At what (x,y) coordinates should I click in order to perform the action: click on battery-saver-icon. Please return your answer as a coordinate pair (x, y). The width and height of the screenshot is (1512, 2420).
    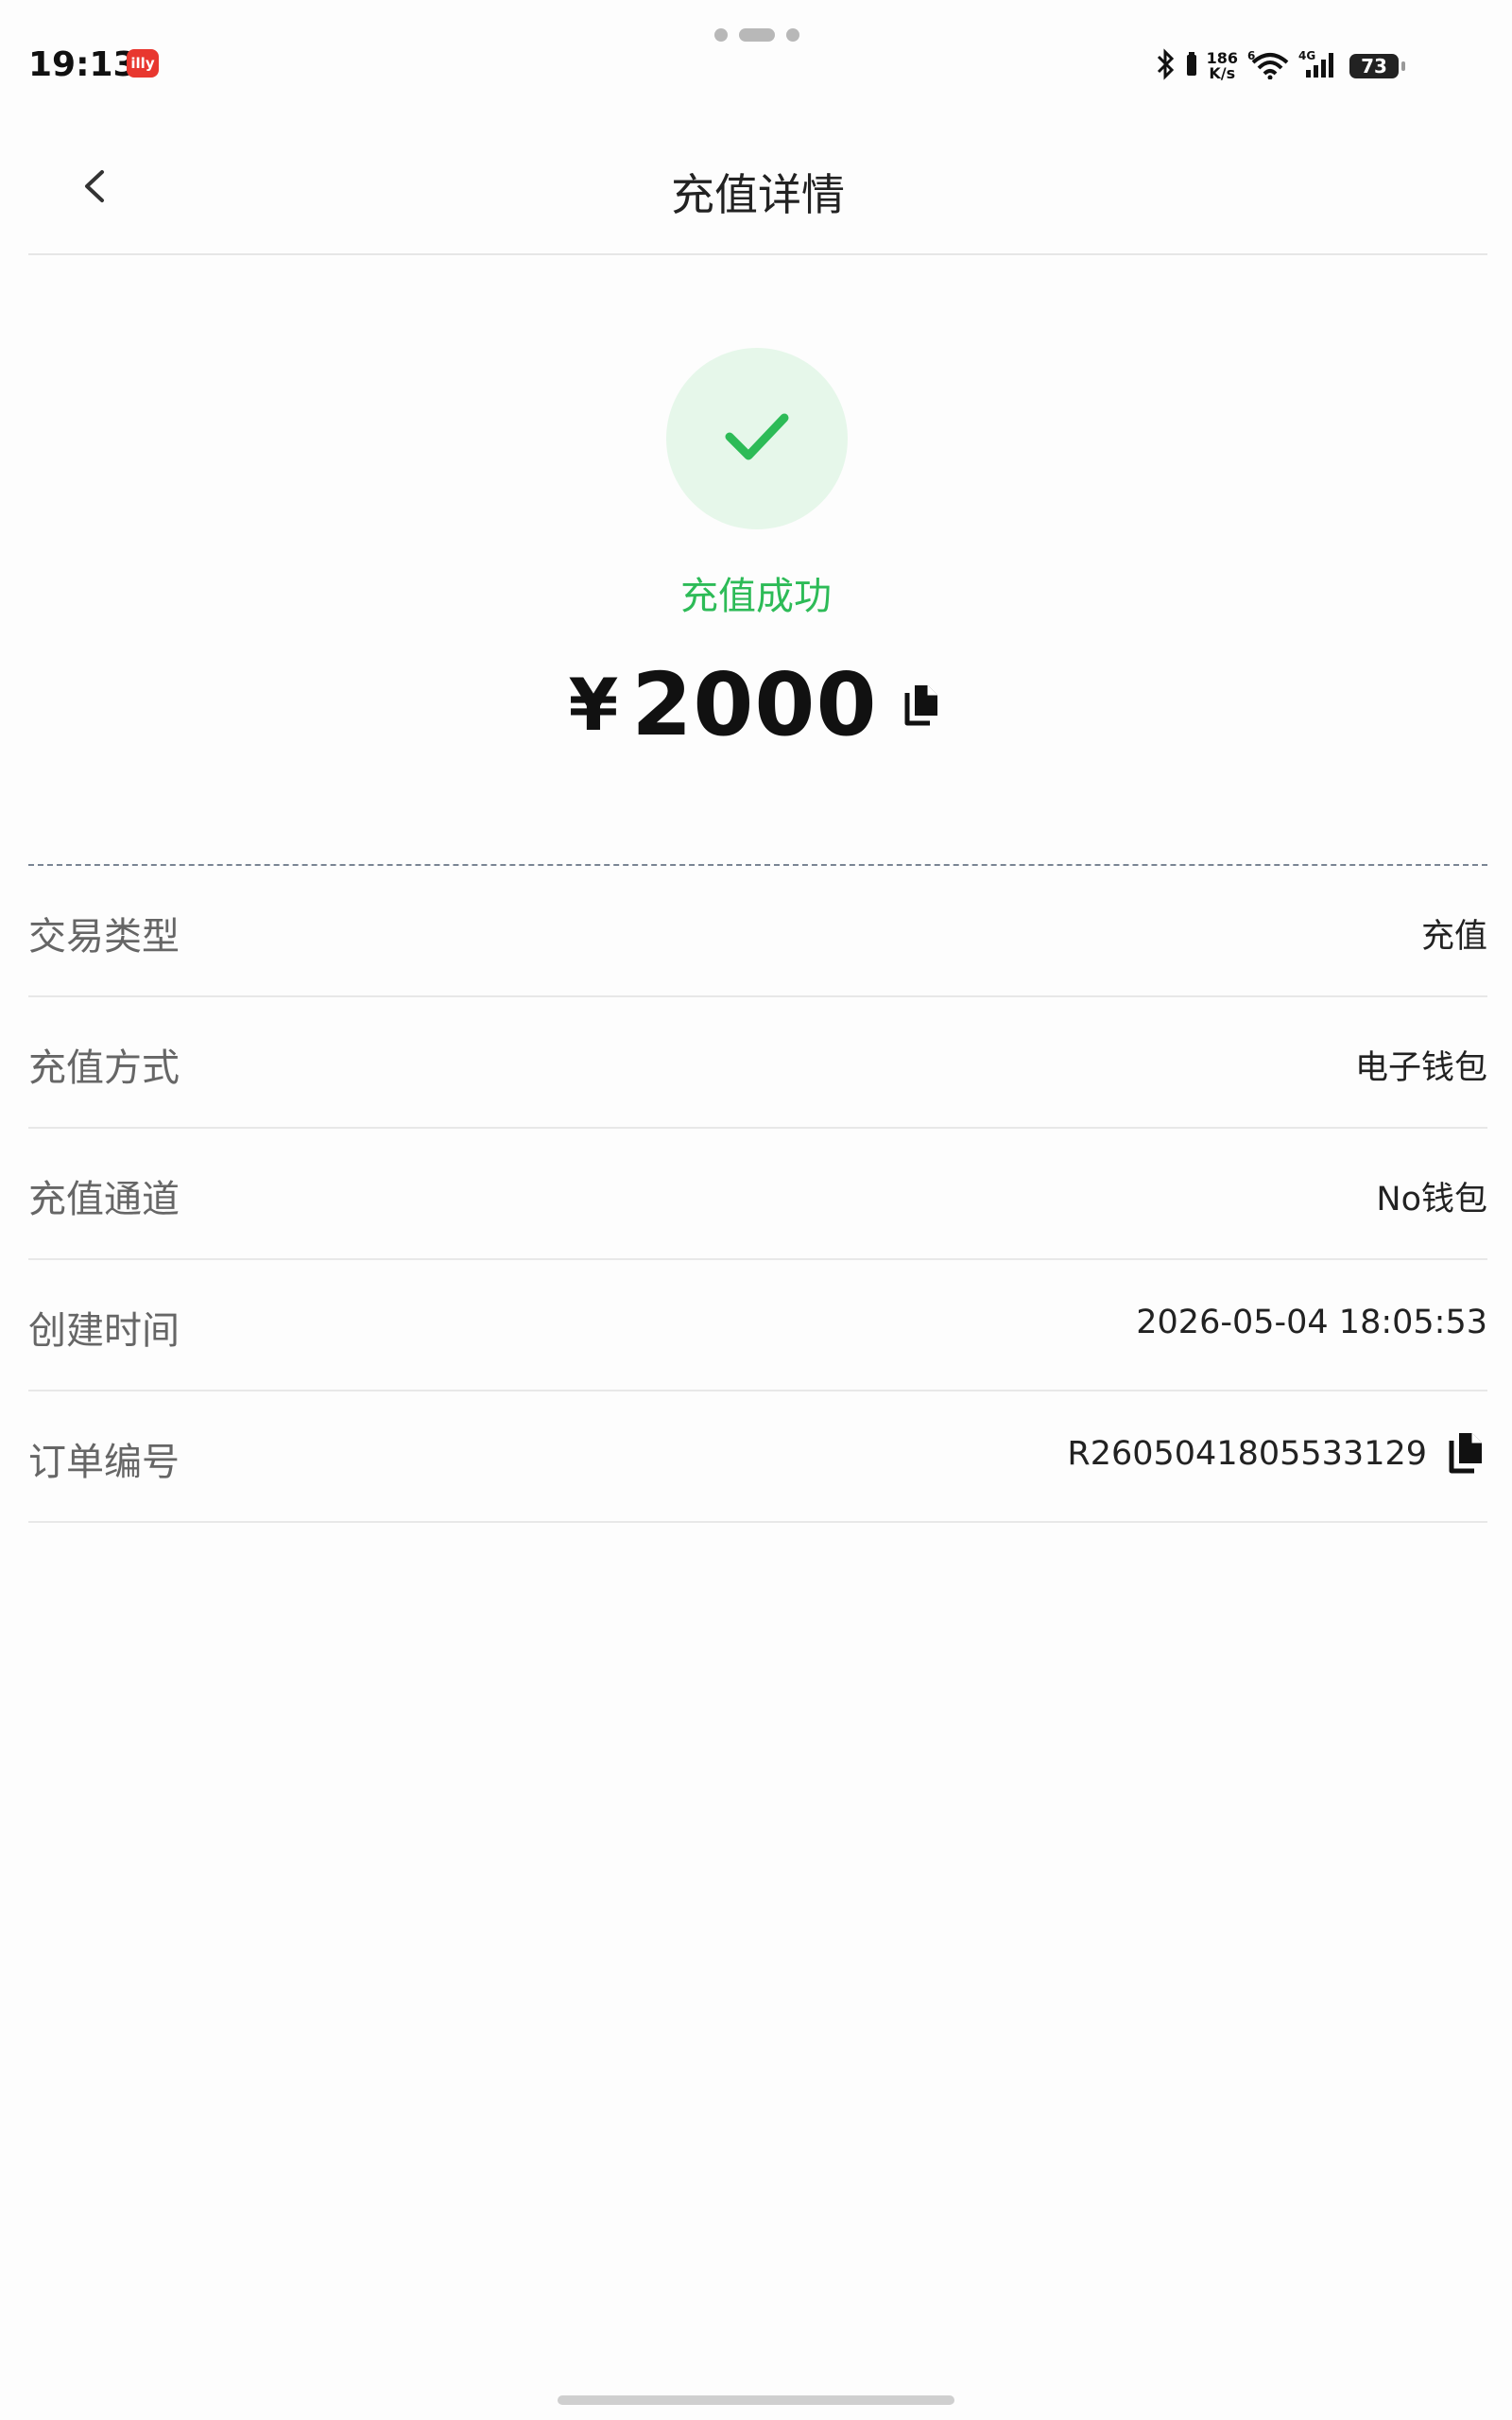
    Looking at the image, I should click on (1191, 66).